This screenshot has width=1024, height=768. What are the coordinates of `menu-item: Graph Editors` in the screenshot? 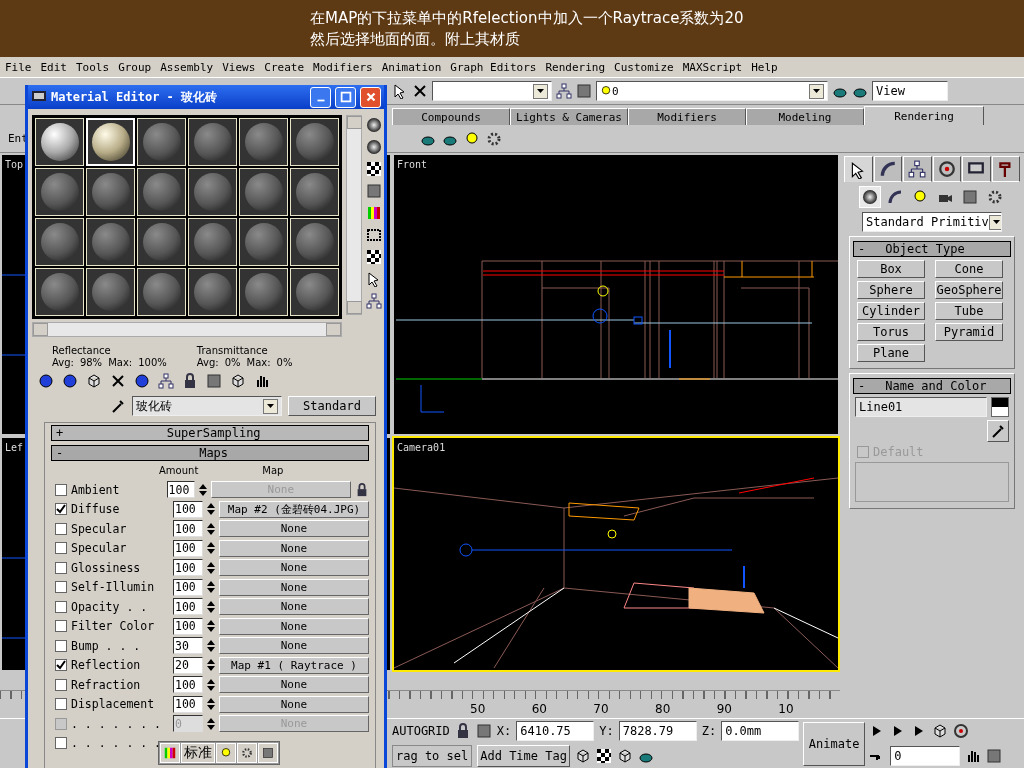 It's located at (493, 67).